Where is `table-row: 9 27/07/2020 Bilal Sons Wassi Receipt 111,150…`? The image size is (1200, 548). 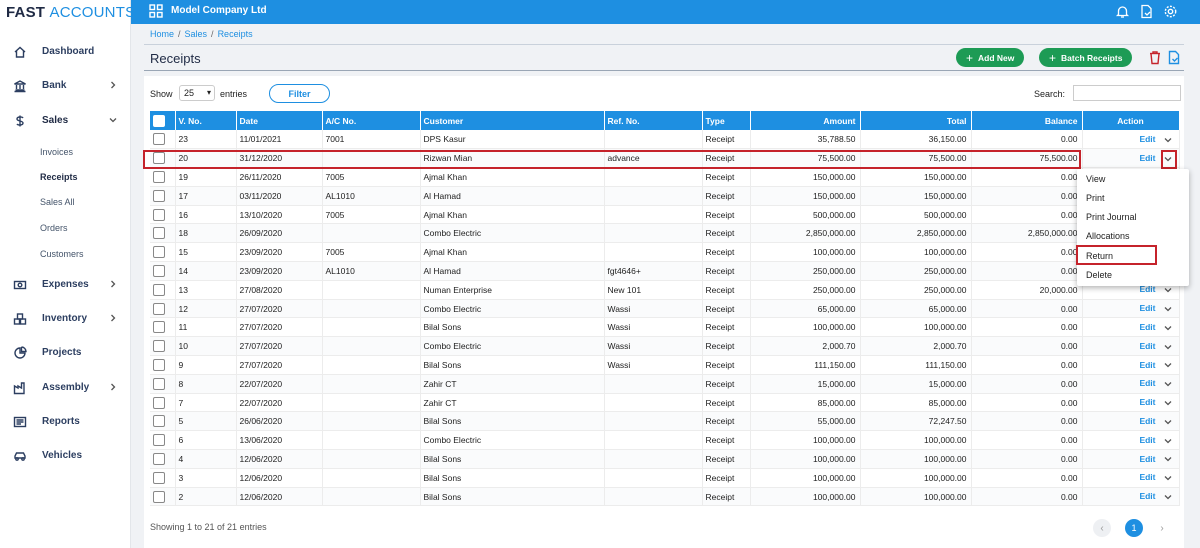 table-row: 9 27/07/2020 Bilal Sons Wassi Receipt 111,150… is located at coordinates (665, 365).